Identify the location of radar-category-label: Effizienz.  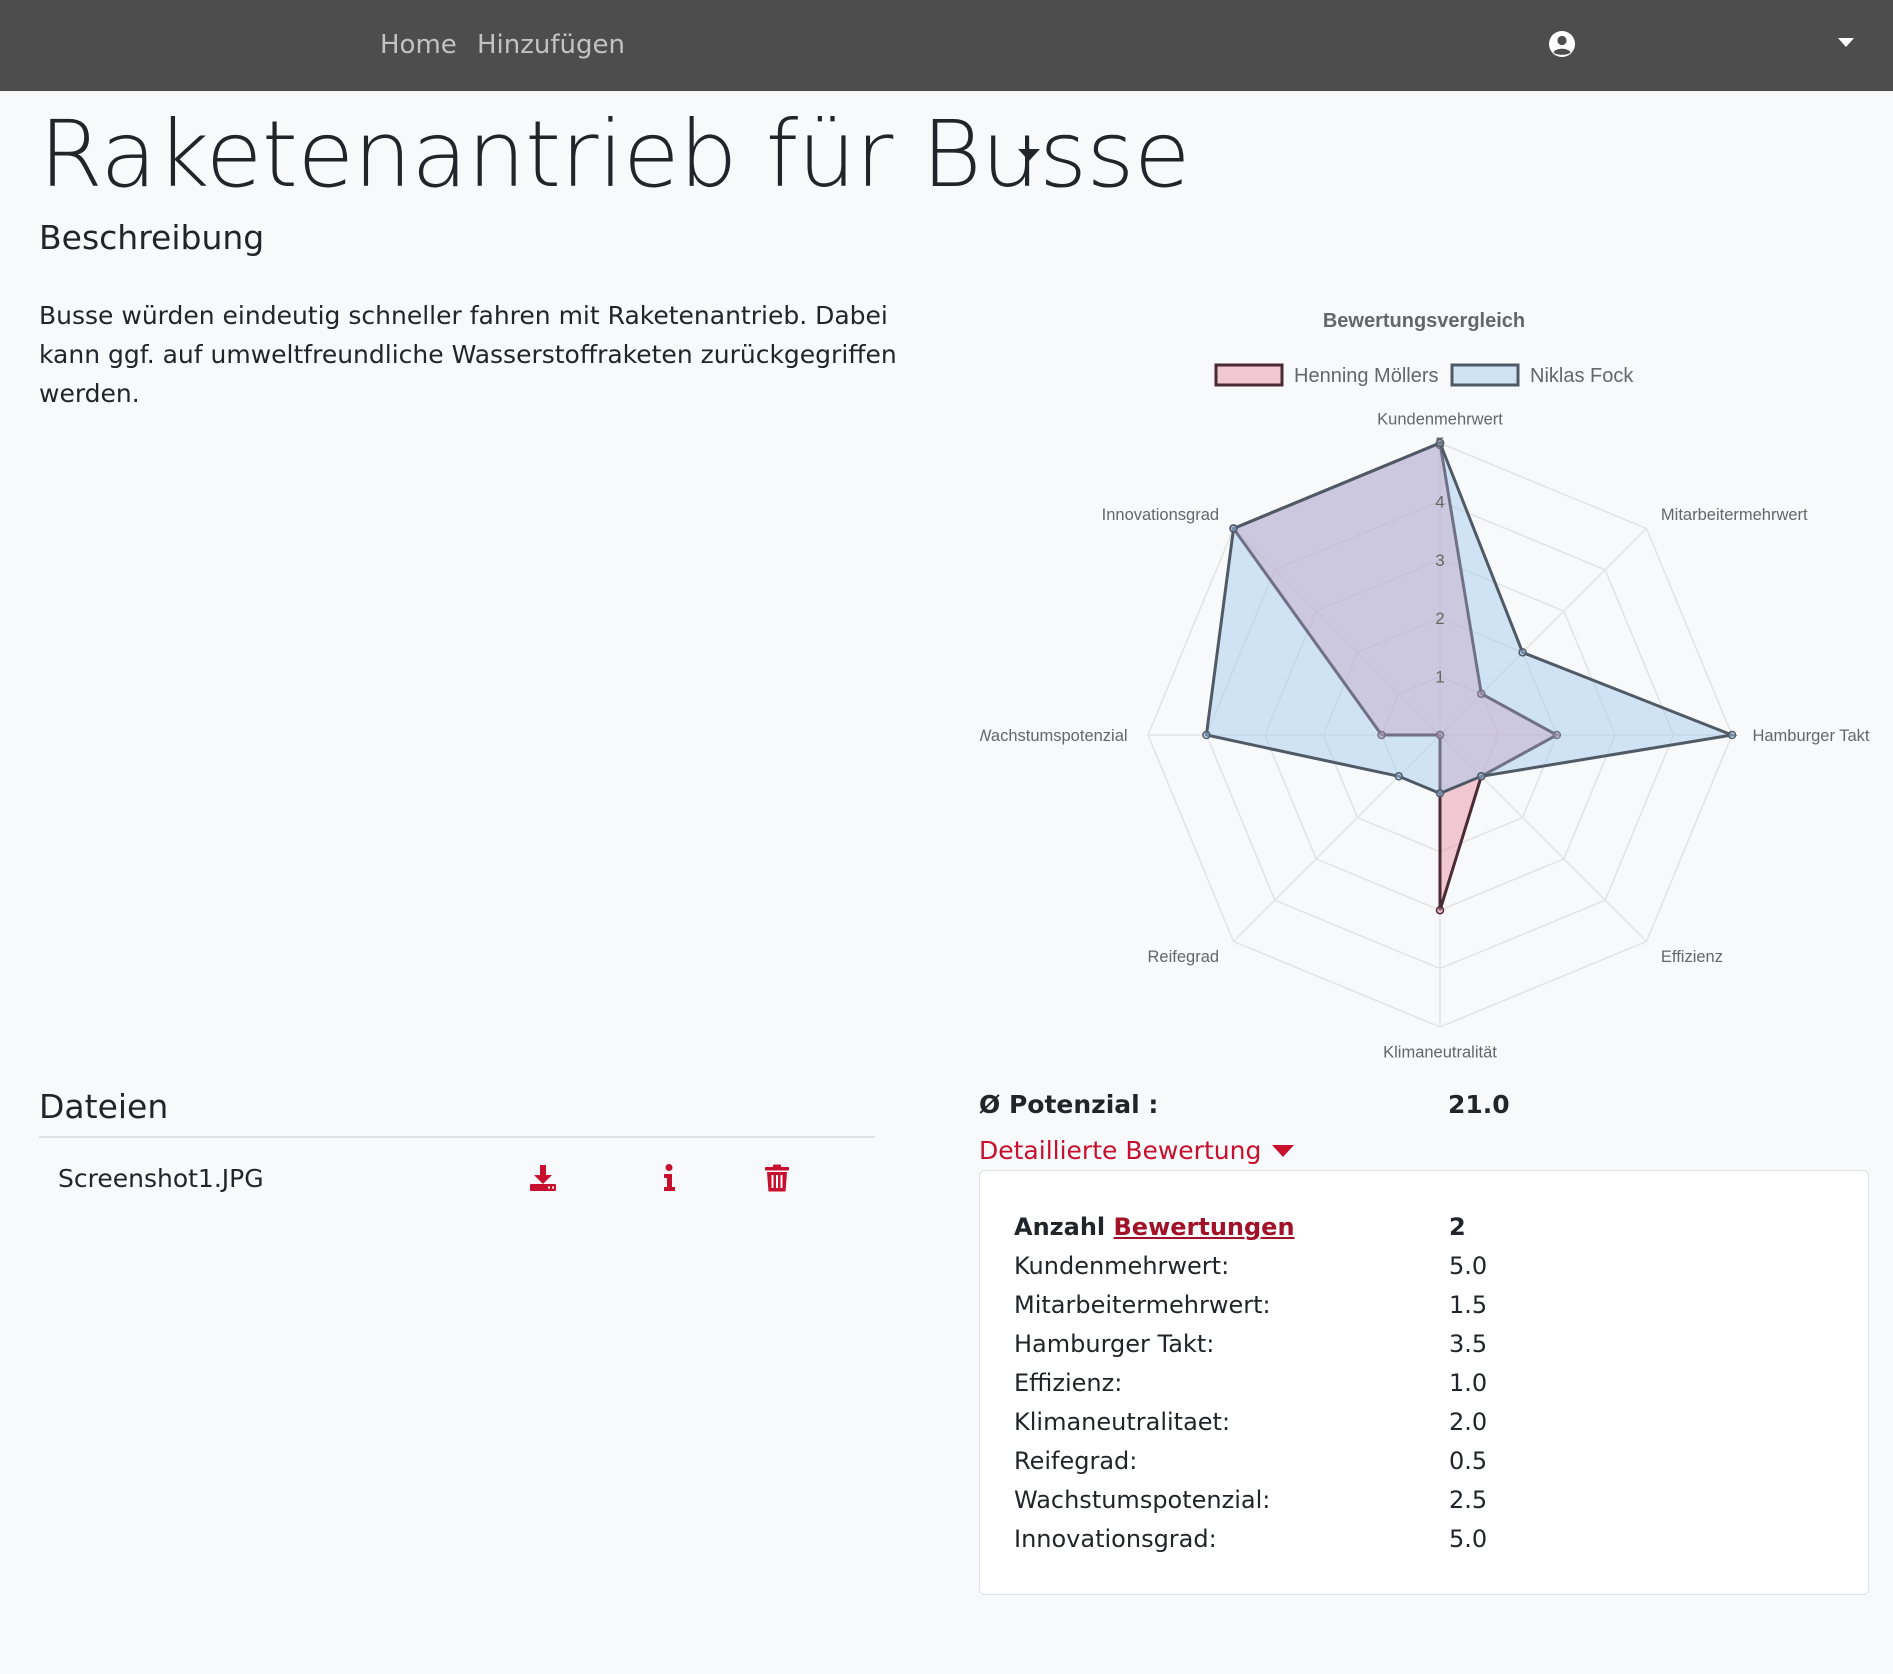
(1692, 957).